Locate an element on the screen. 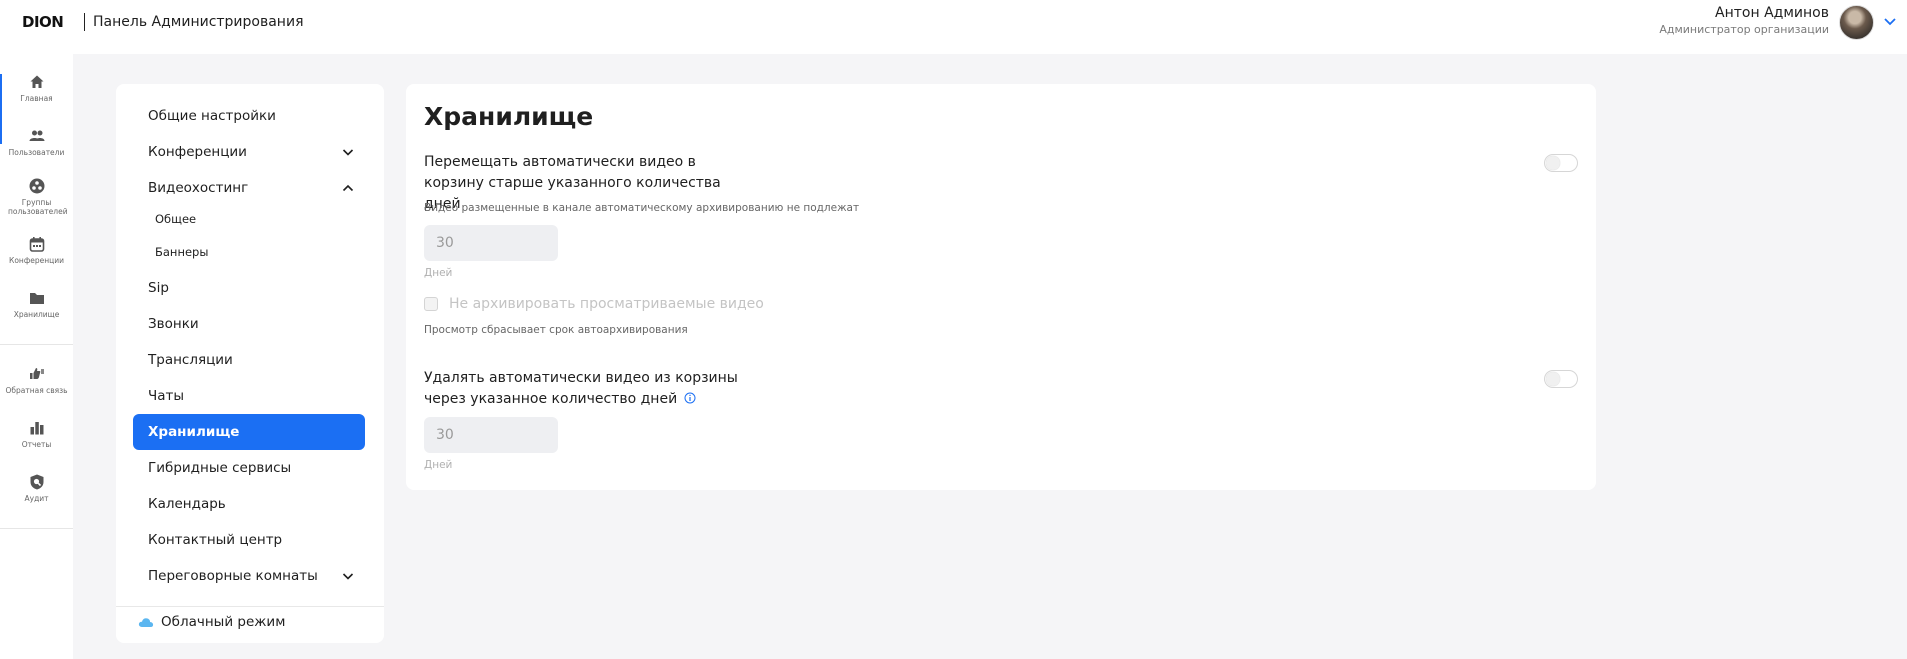  nav-item-general-settings: Общие настройки is located at coordinates (249, 116).